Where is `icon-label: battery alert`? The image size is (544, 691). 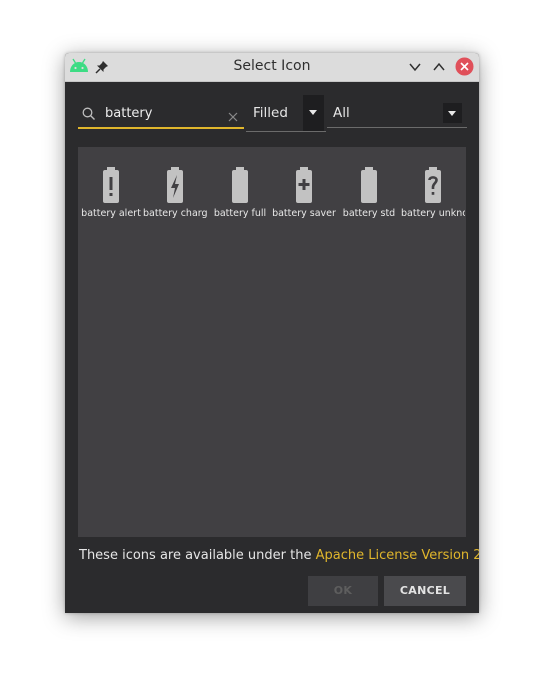
icon-label: battery alert is located at coordinates (111, 213).